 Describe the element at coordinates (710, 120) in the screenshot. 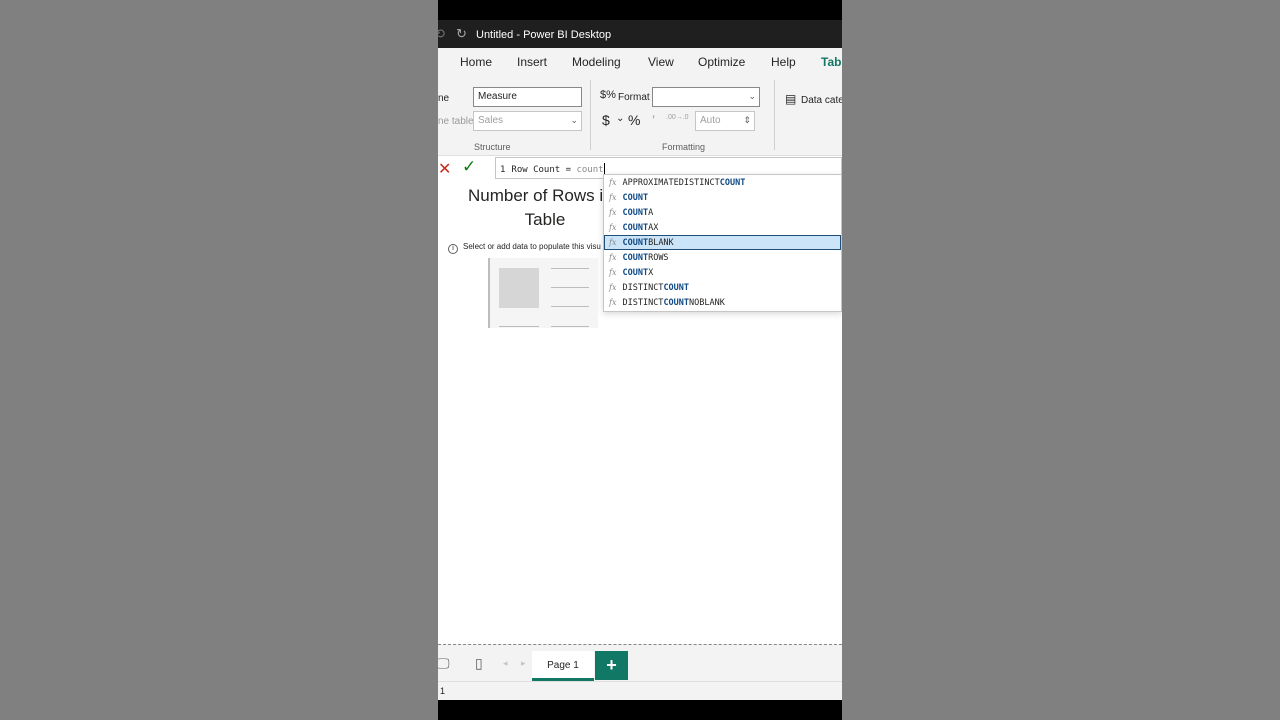

I see `decimal-places-value: Auto` at that location.